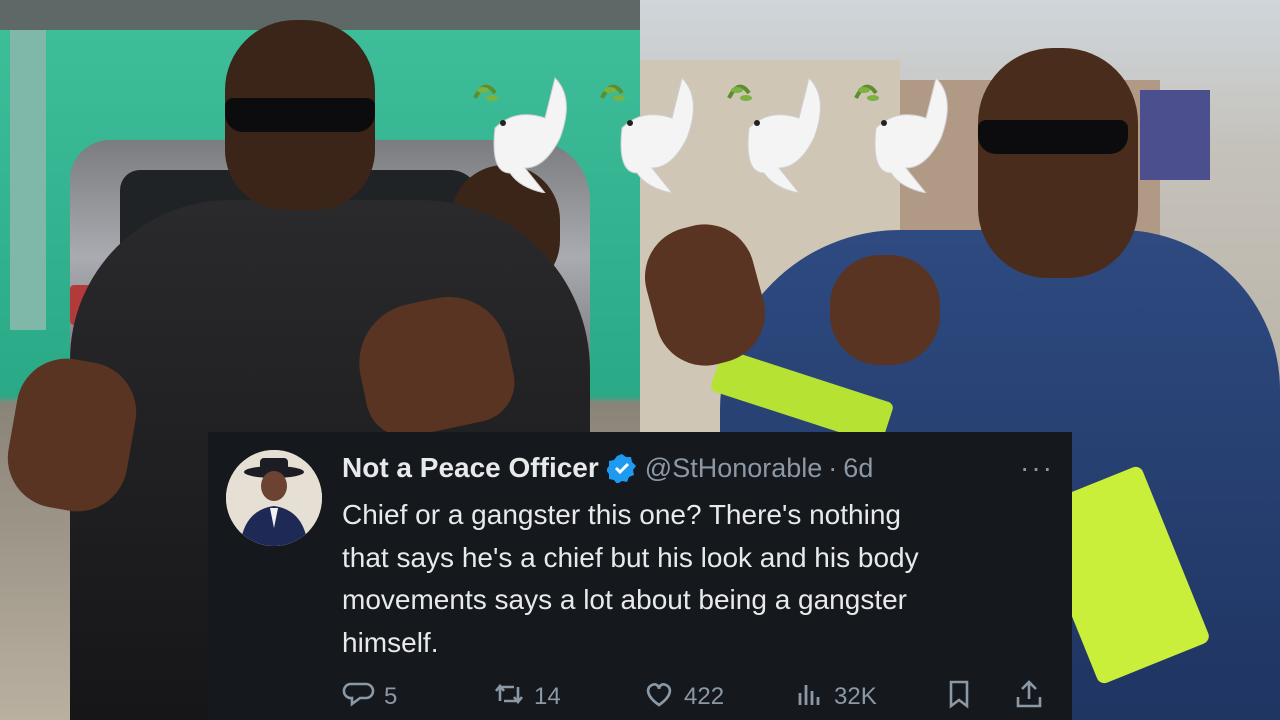 Image resolution: width=1280 pixels, height=720 pixels. I want to click on timestamp: 6d, so click(858, 468).